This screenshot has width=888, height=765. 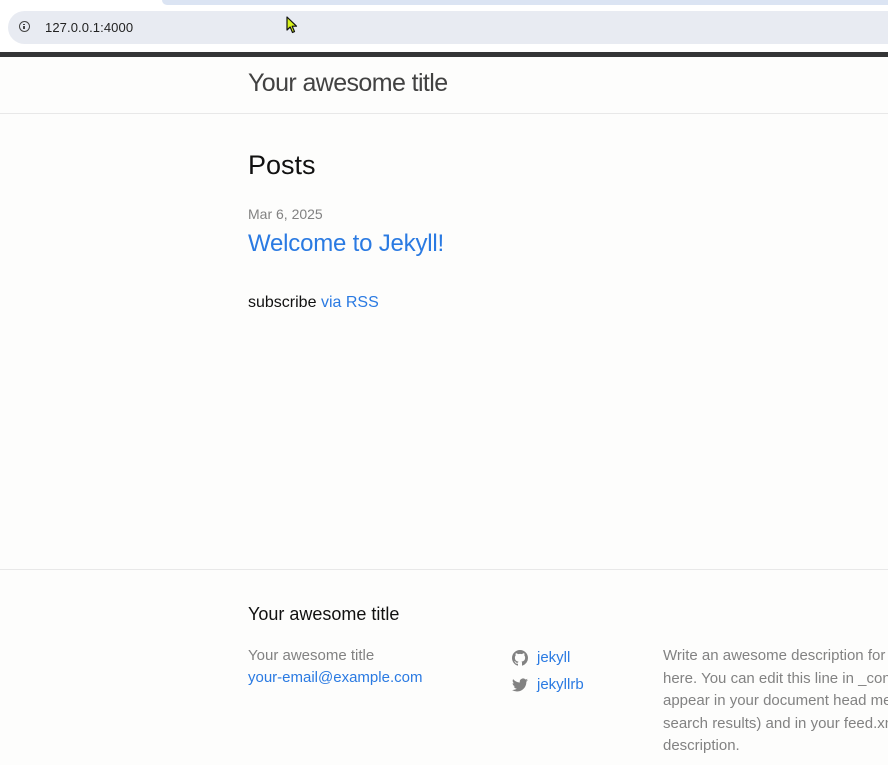 I want to click on description-line: description., so click(x=701, y=746).